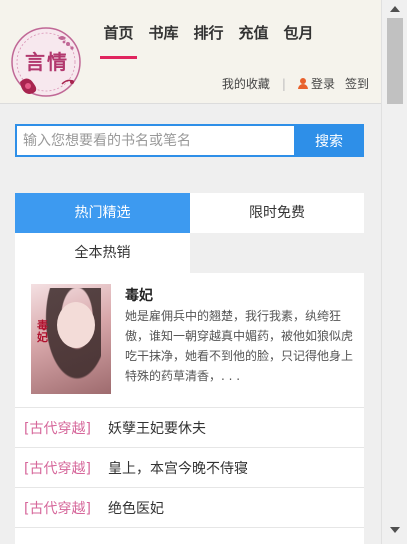  Describe the element at coordinates (102, 213) in the screenshot. I see `tab-hot-picks: 热门精选` at that location.